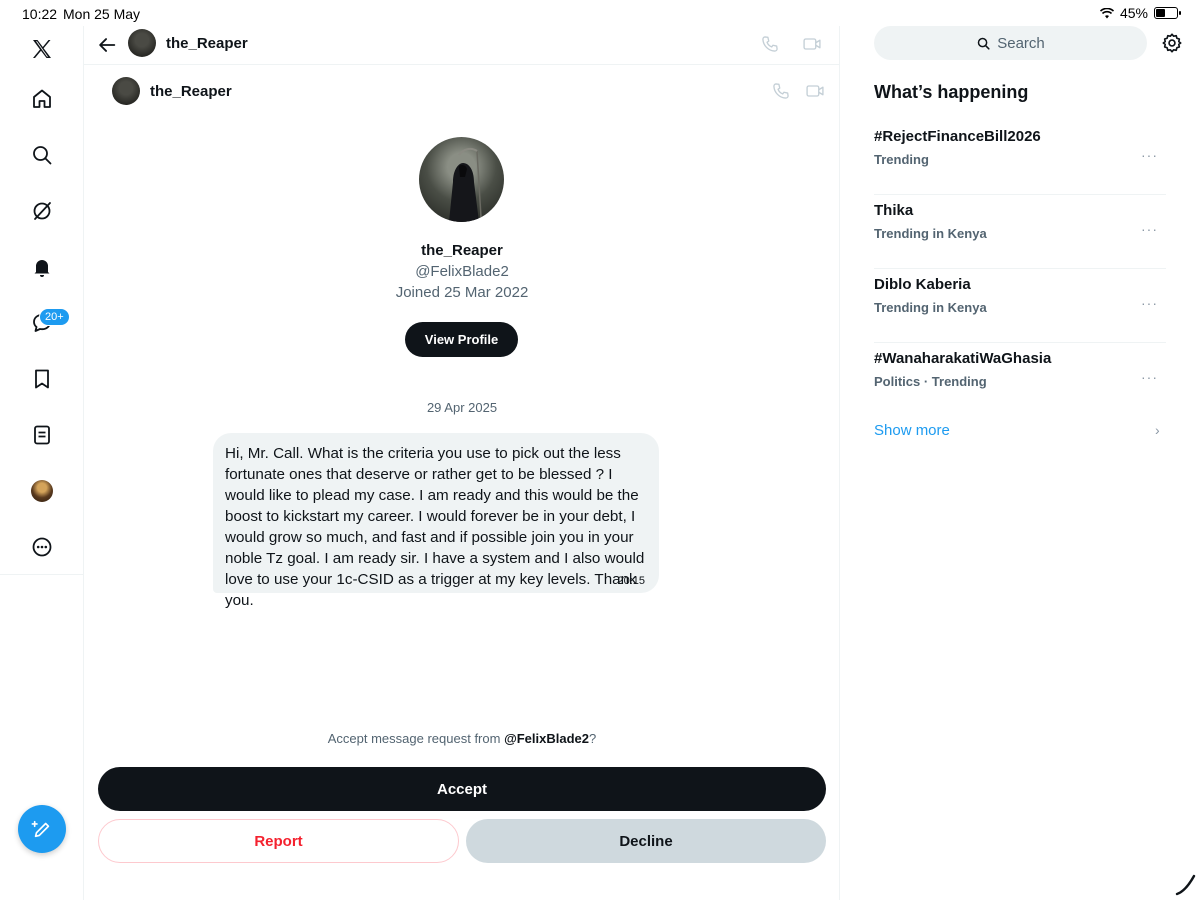 The image size is (1200, 900). I want to click on pencil-icon, so click(1185, 885).